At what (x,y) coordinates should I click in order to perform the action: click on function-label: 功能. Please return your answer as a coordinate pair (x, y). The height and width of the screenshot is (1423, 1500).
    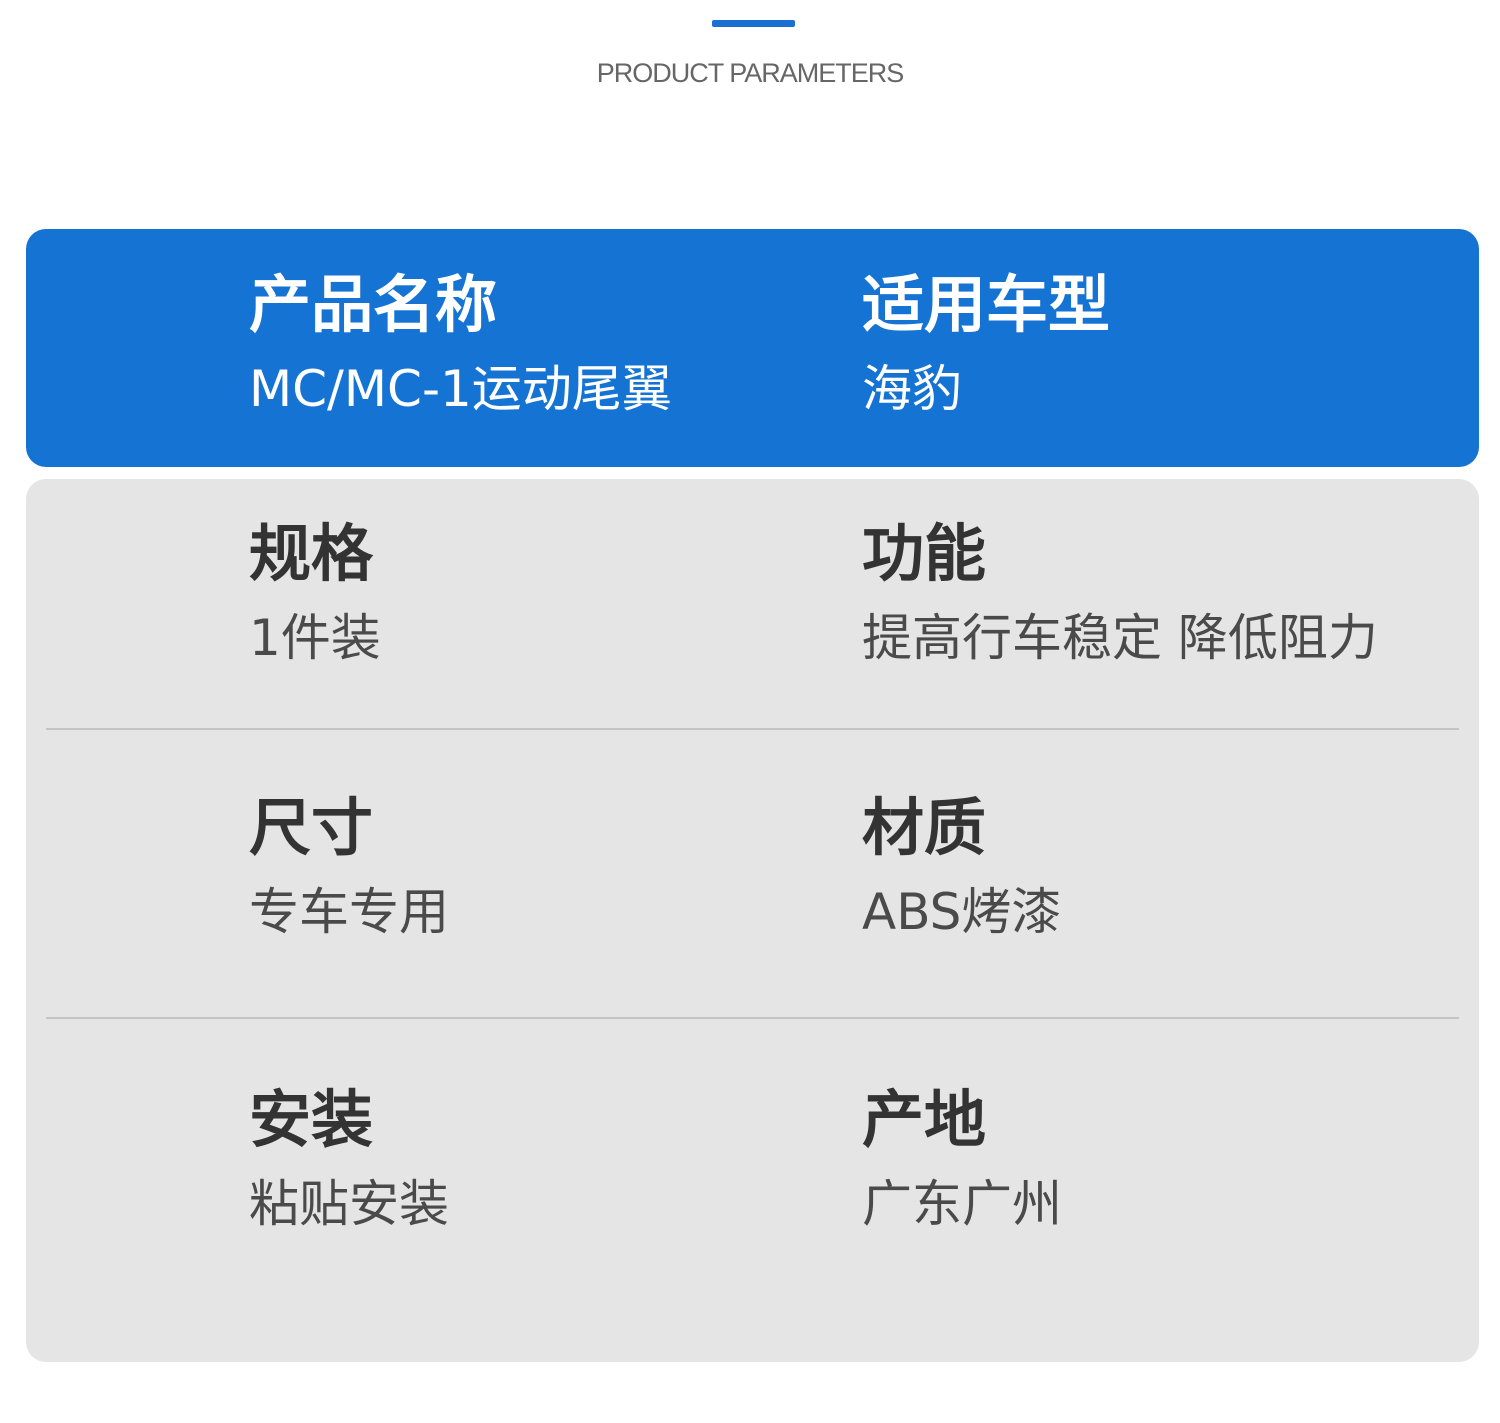
    Looking at the image, I should click on (924, 553).